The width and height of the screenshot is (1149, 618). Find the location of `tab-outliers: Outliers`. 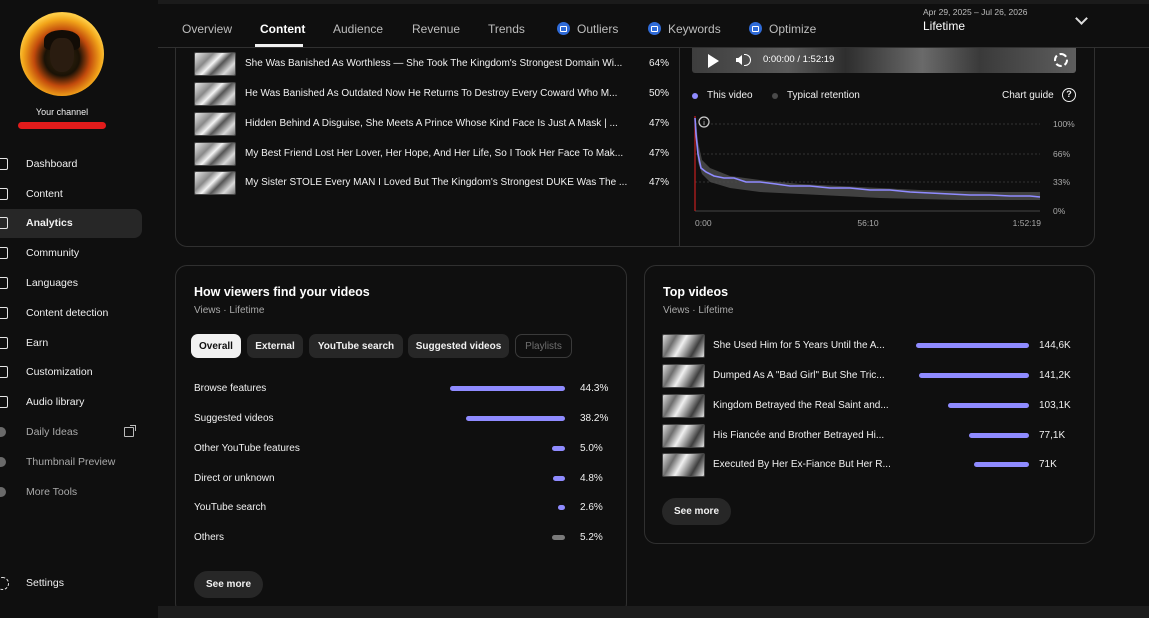

tab-outliers: Outliers is located at coordinates (587, 29).